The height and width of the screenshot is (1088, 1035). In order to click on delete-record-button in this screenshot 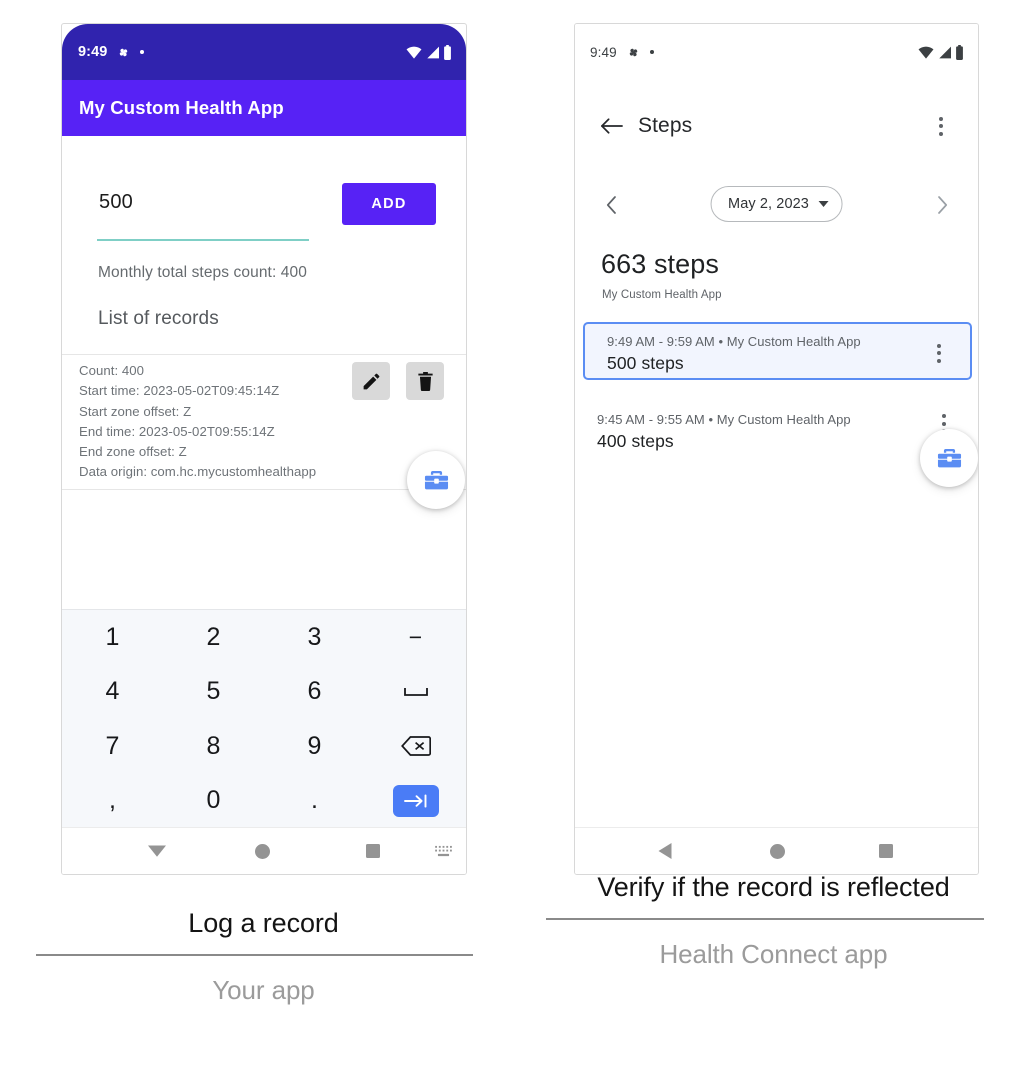, I will do `click(425, 381)`.